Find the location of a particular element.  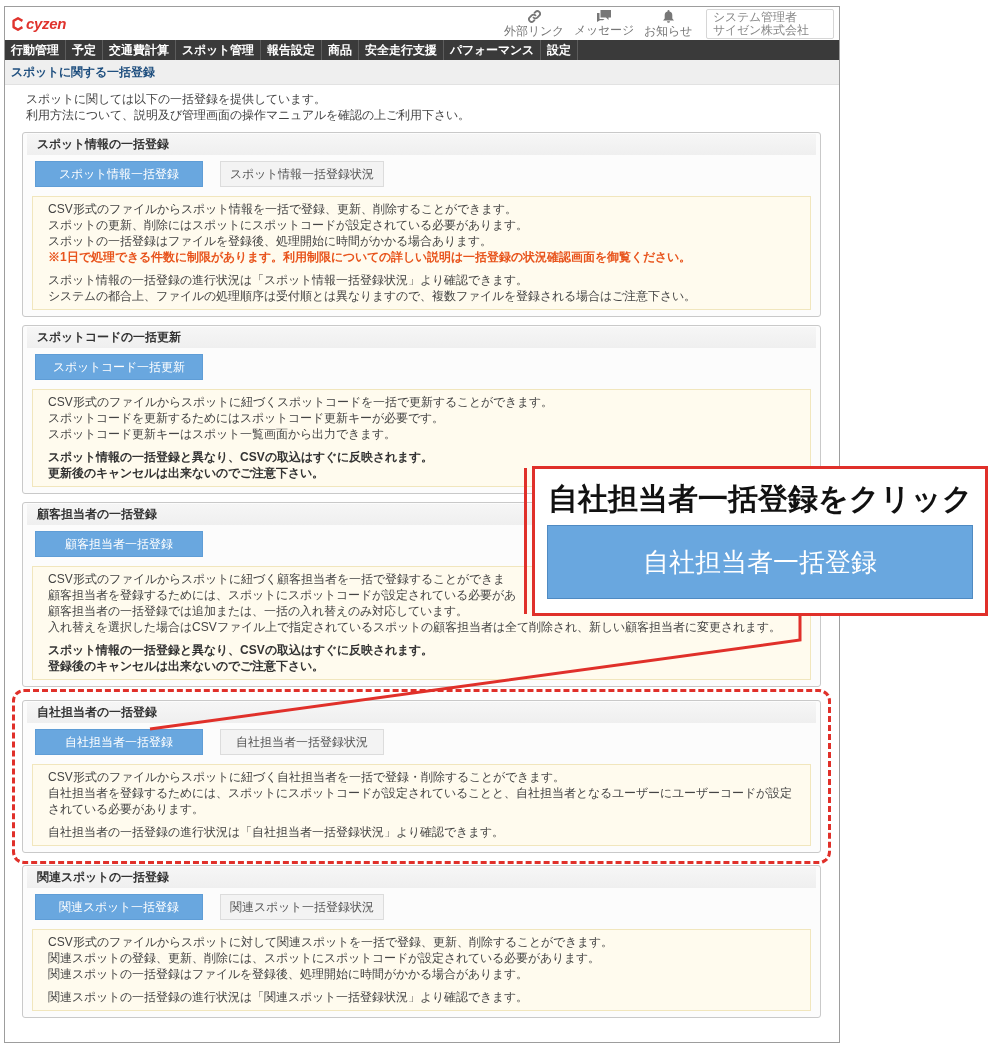

note-text: スポットの更新、削除にはスポットにスポットコードが設定されている必要があります。 is located at coordinates (288, 225).